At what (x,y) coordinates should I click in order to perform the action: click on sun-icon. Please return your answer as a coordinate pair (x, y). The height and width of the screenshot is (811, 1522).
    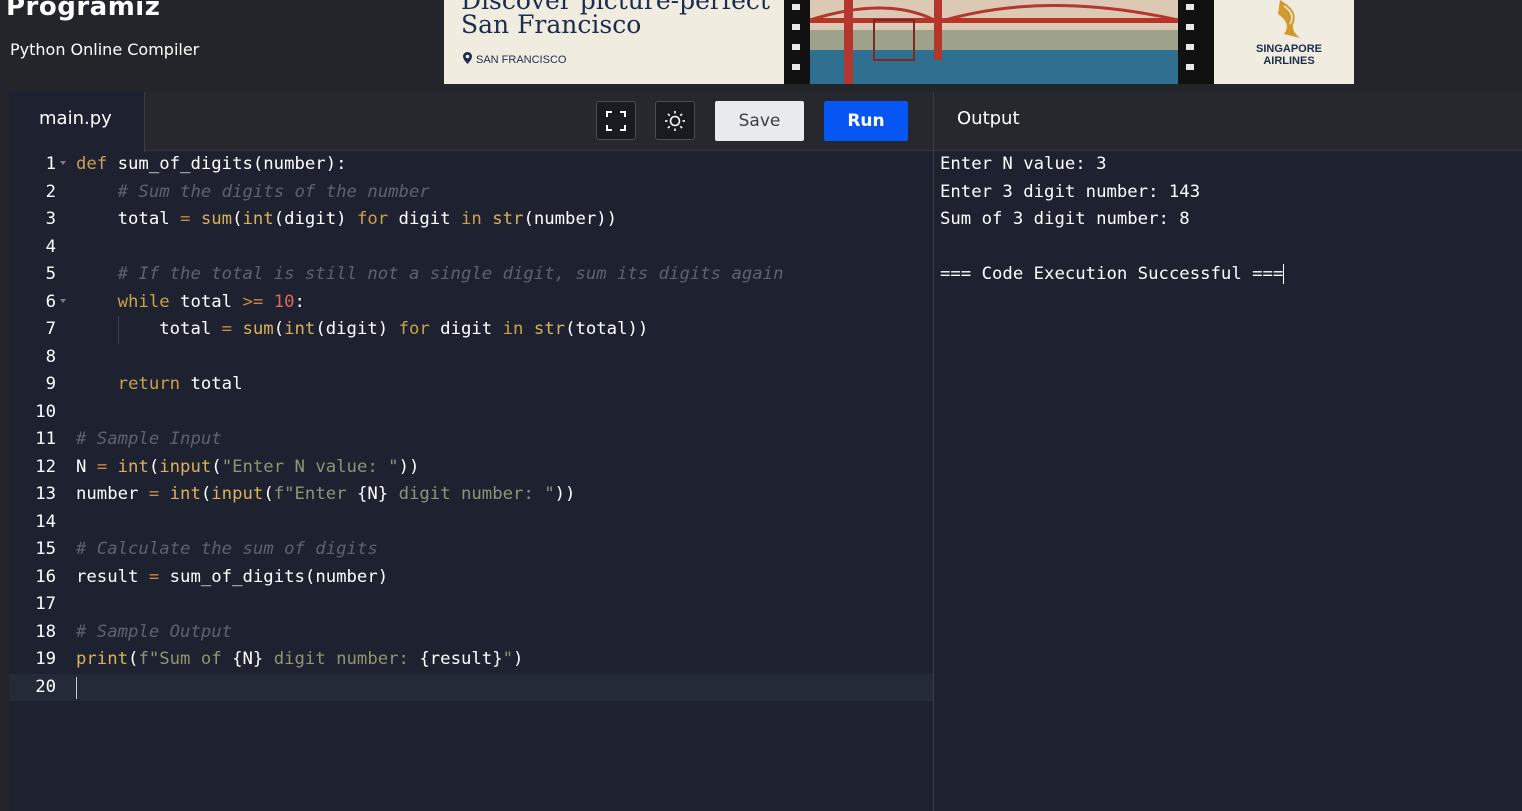
    Looking at the image, I should click on (675, 120).